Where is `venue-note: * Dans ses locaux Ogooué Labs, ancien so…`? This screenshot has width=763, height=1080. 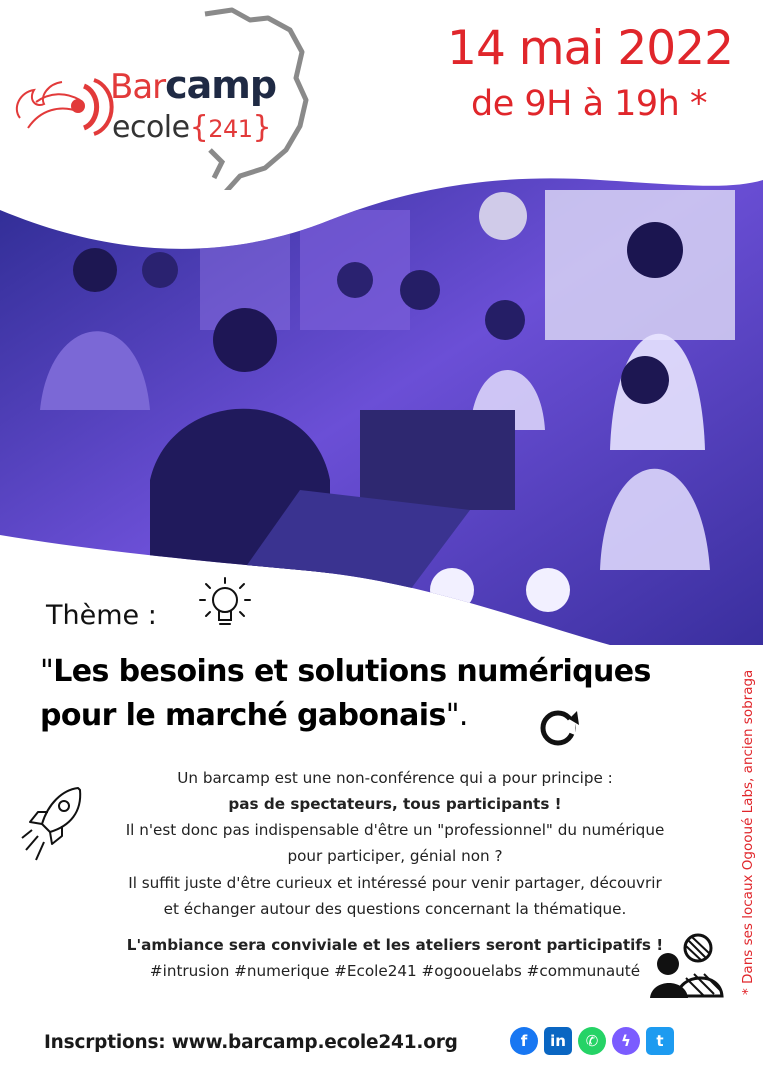 venue-note: * Dans ses locaux Ogooué Labs, ancien so… is located at coordinates (748, 832).